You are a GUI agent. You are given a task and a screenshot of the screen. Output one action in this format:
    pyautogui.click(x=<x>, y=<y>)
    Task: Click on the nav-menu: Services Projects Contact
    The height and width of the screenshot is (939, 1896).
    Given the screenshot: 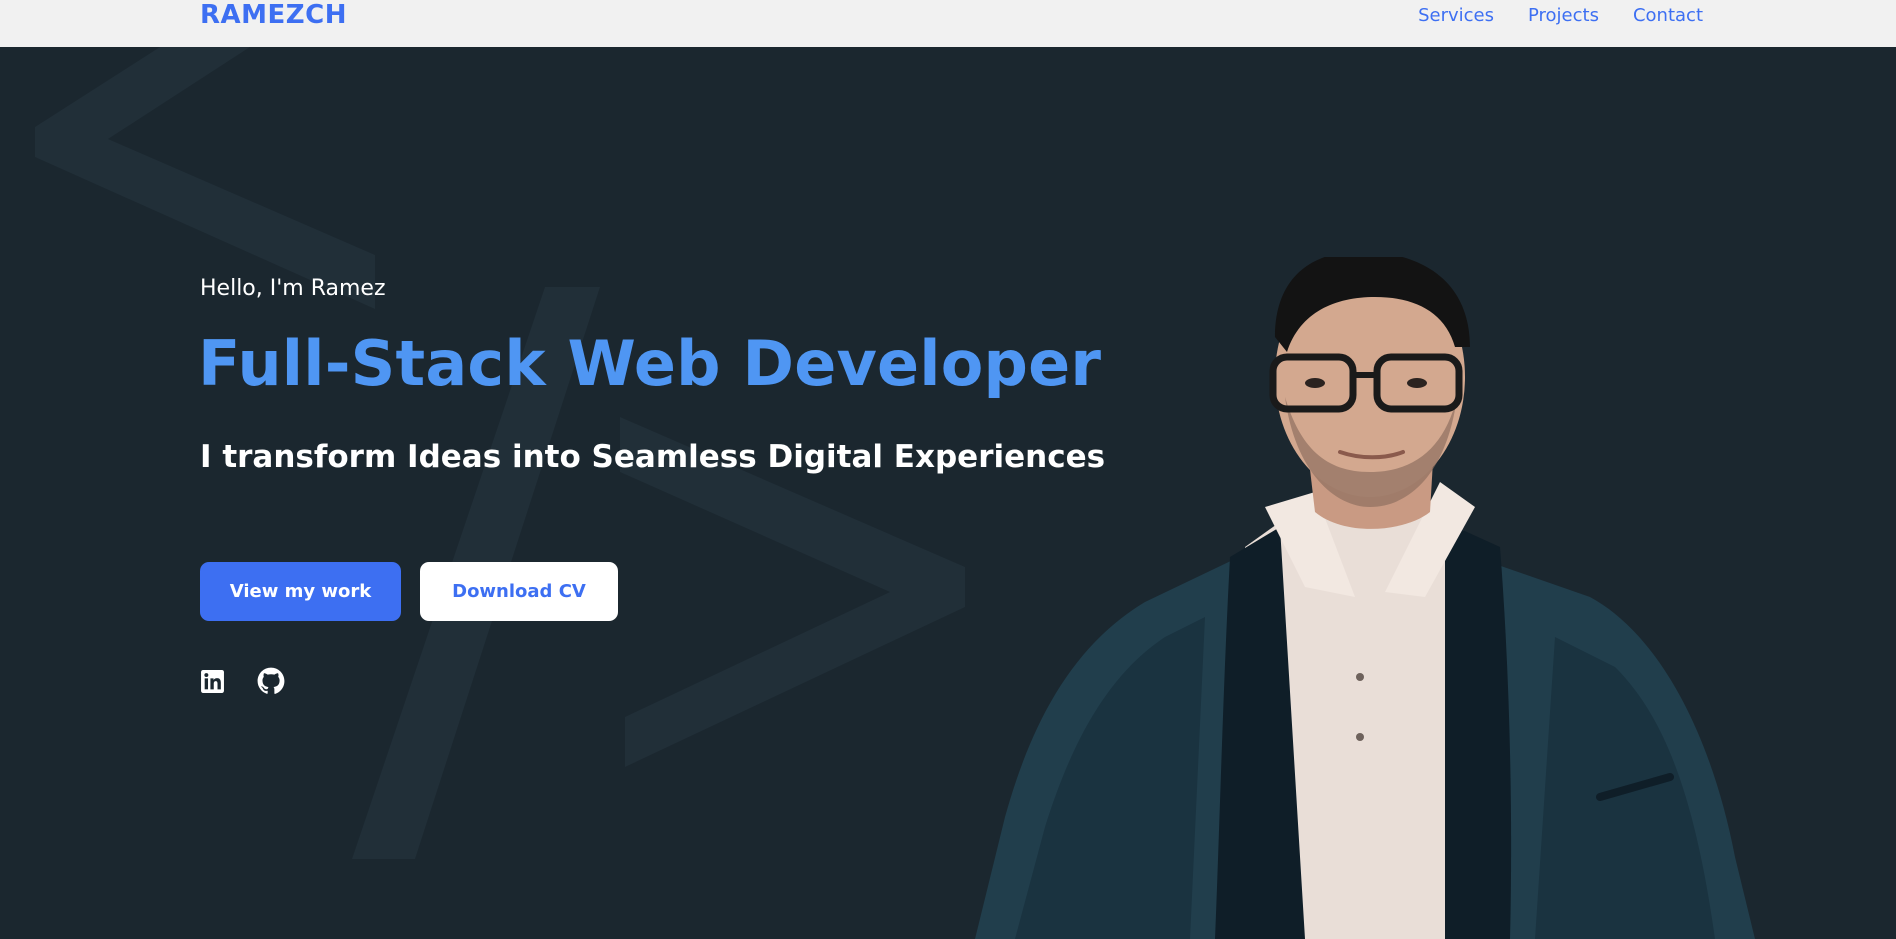 What is the action you would take?
    pyautogui.click(x=1560, y=16)
    